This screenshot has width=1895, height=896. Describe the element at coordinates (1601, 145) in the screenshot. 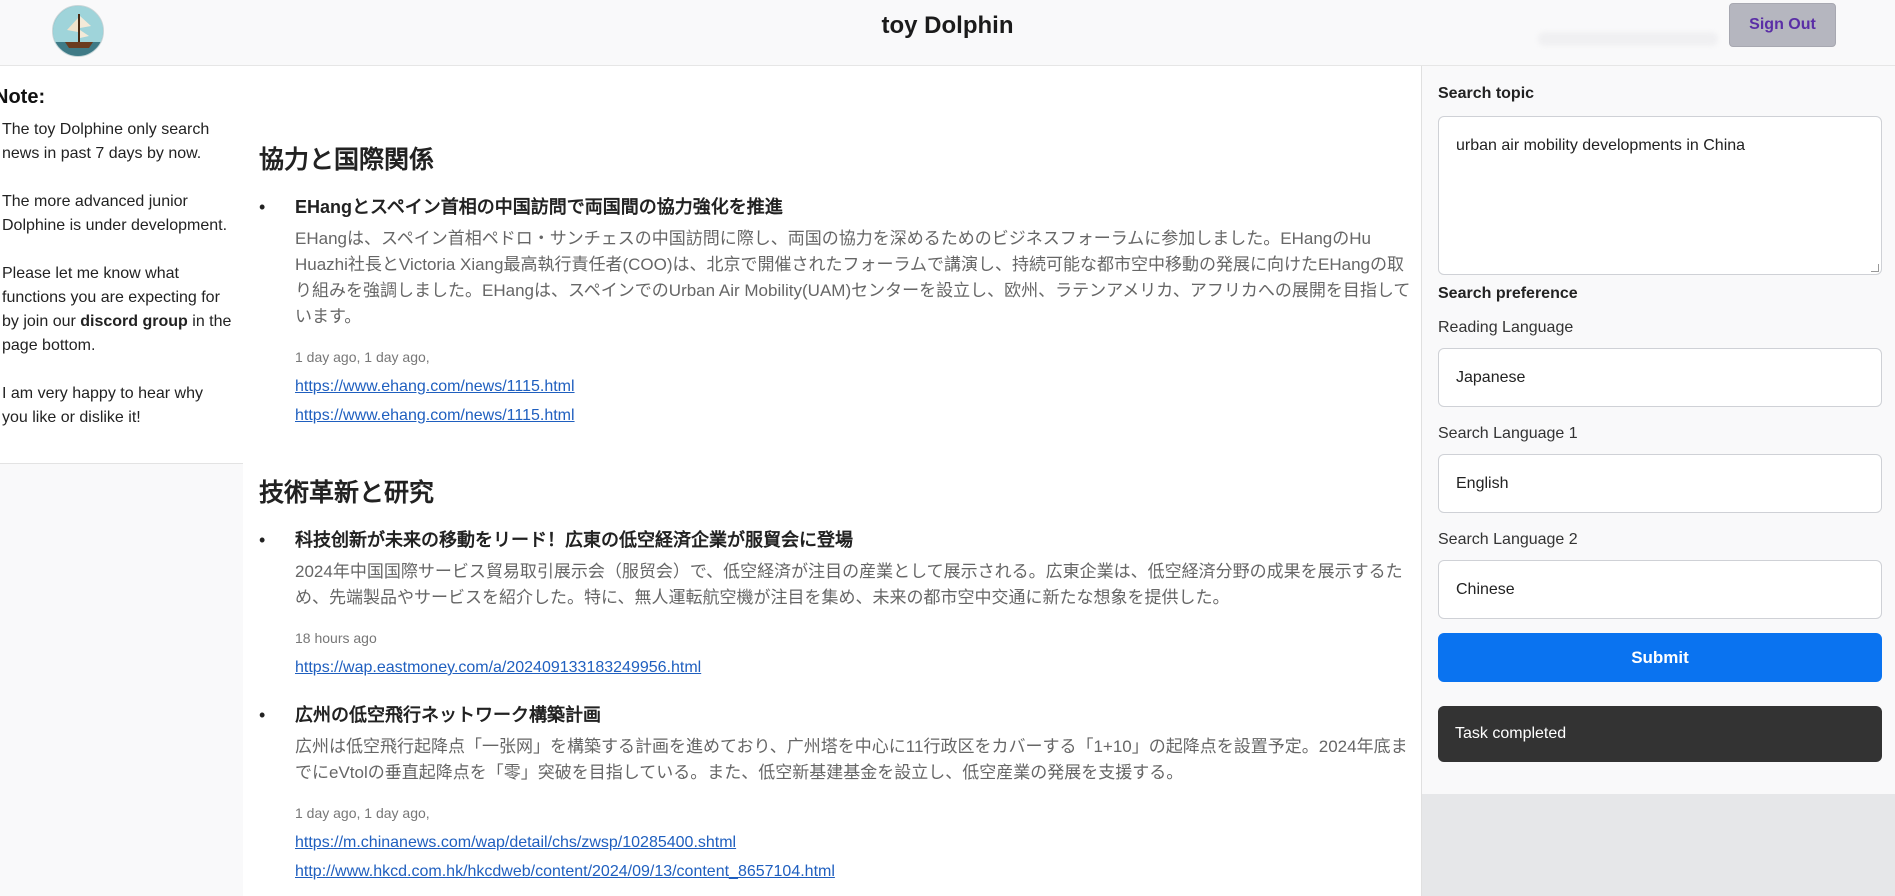

I see `search-topic-value: urban air mobility developments in China` at that location.